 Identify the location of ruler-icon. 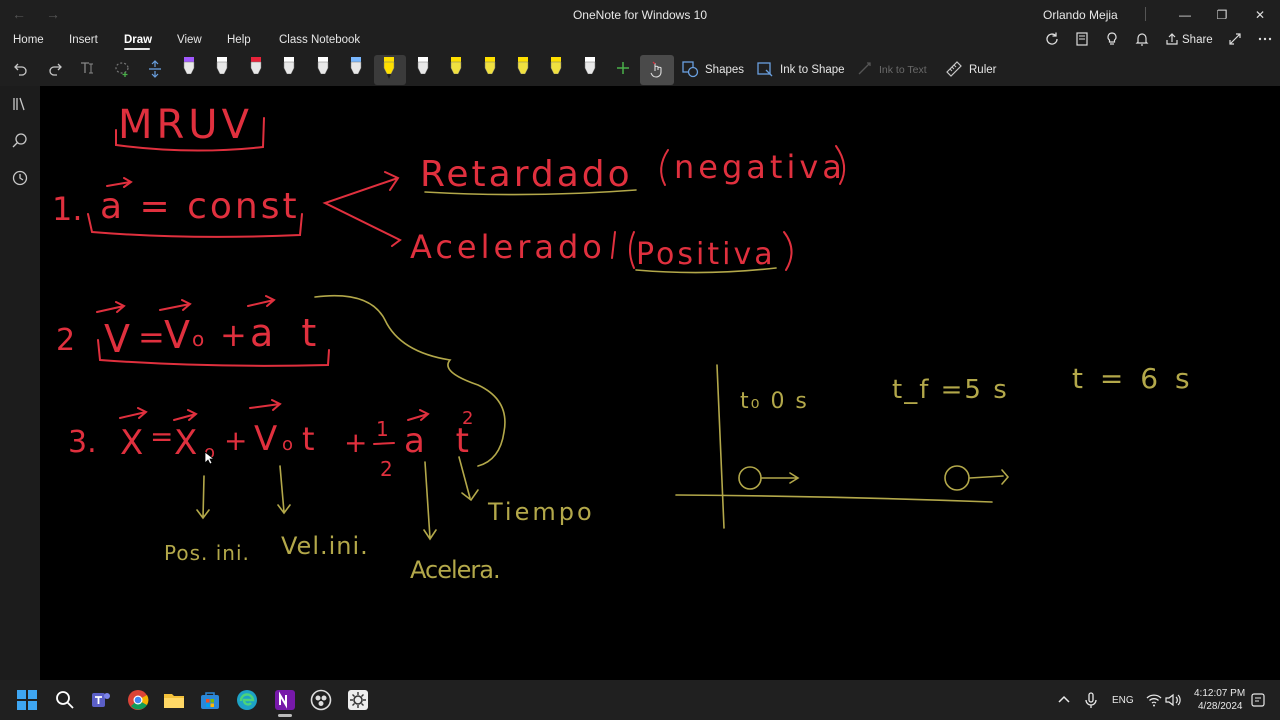
(954, 70).